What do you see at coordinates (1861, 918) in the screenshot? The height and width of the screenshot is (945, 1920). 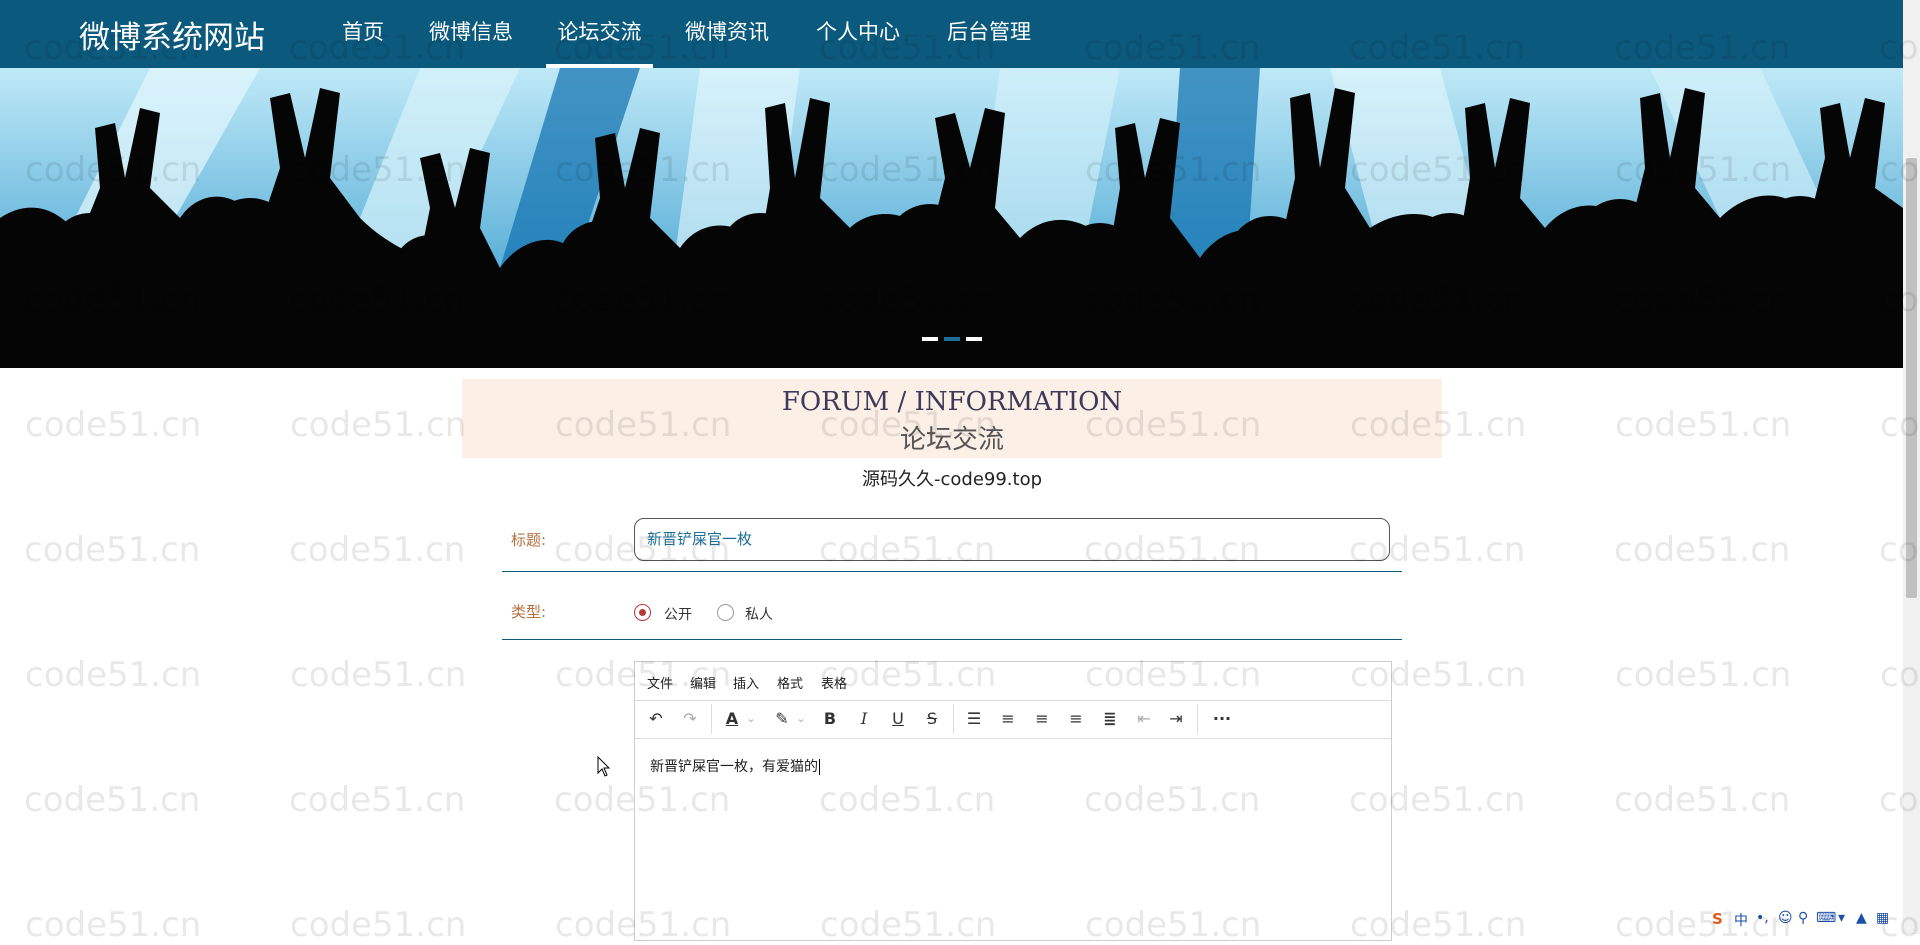 I see `shirt-icon: ▲` at bounding box center [1861, 918].